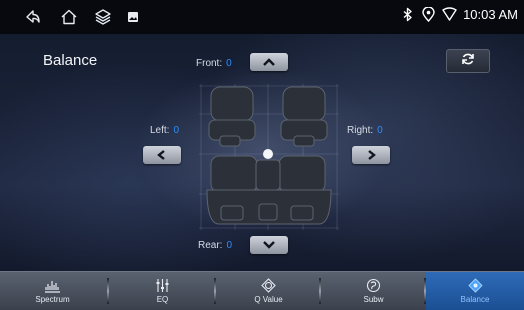  Describe the element at coordinates (133, 17) in the screenshot. I see `image-icon` at that location.